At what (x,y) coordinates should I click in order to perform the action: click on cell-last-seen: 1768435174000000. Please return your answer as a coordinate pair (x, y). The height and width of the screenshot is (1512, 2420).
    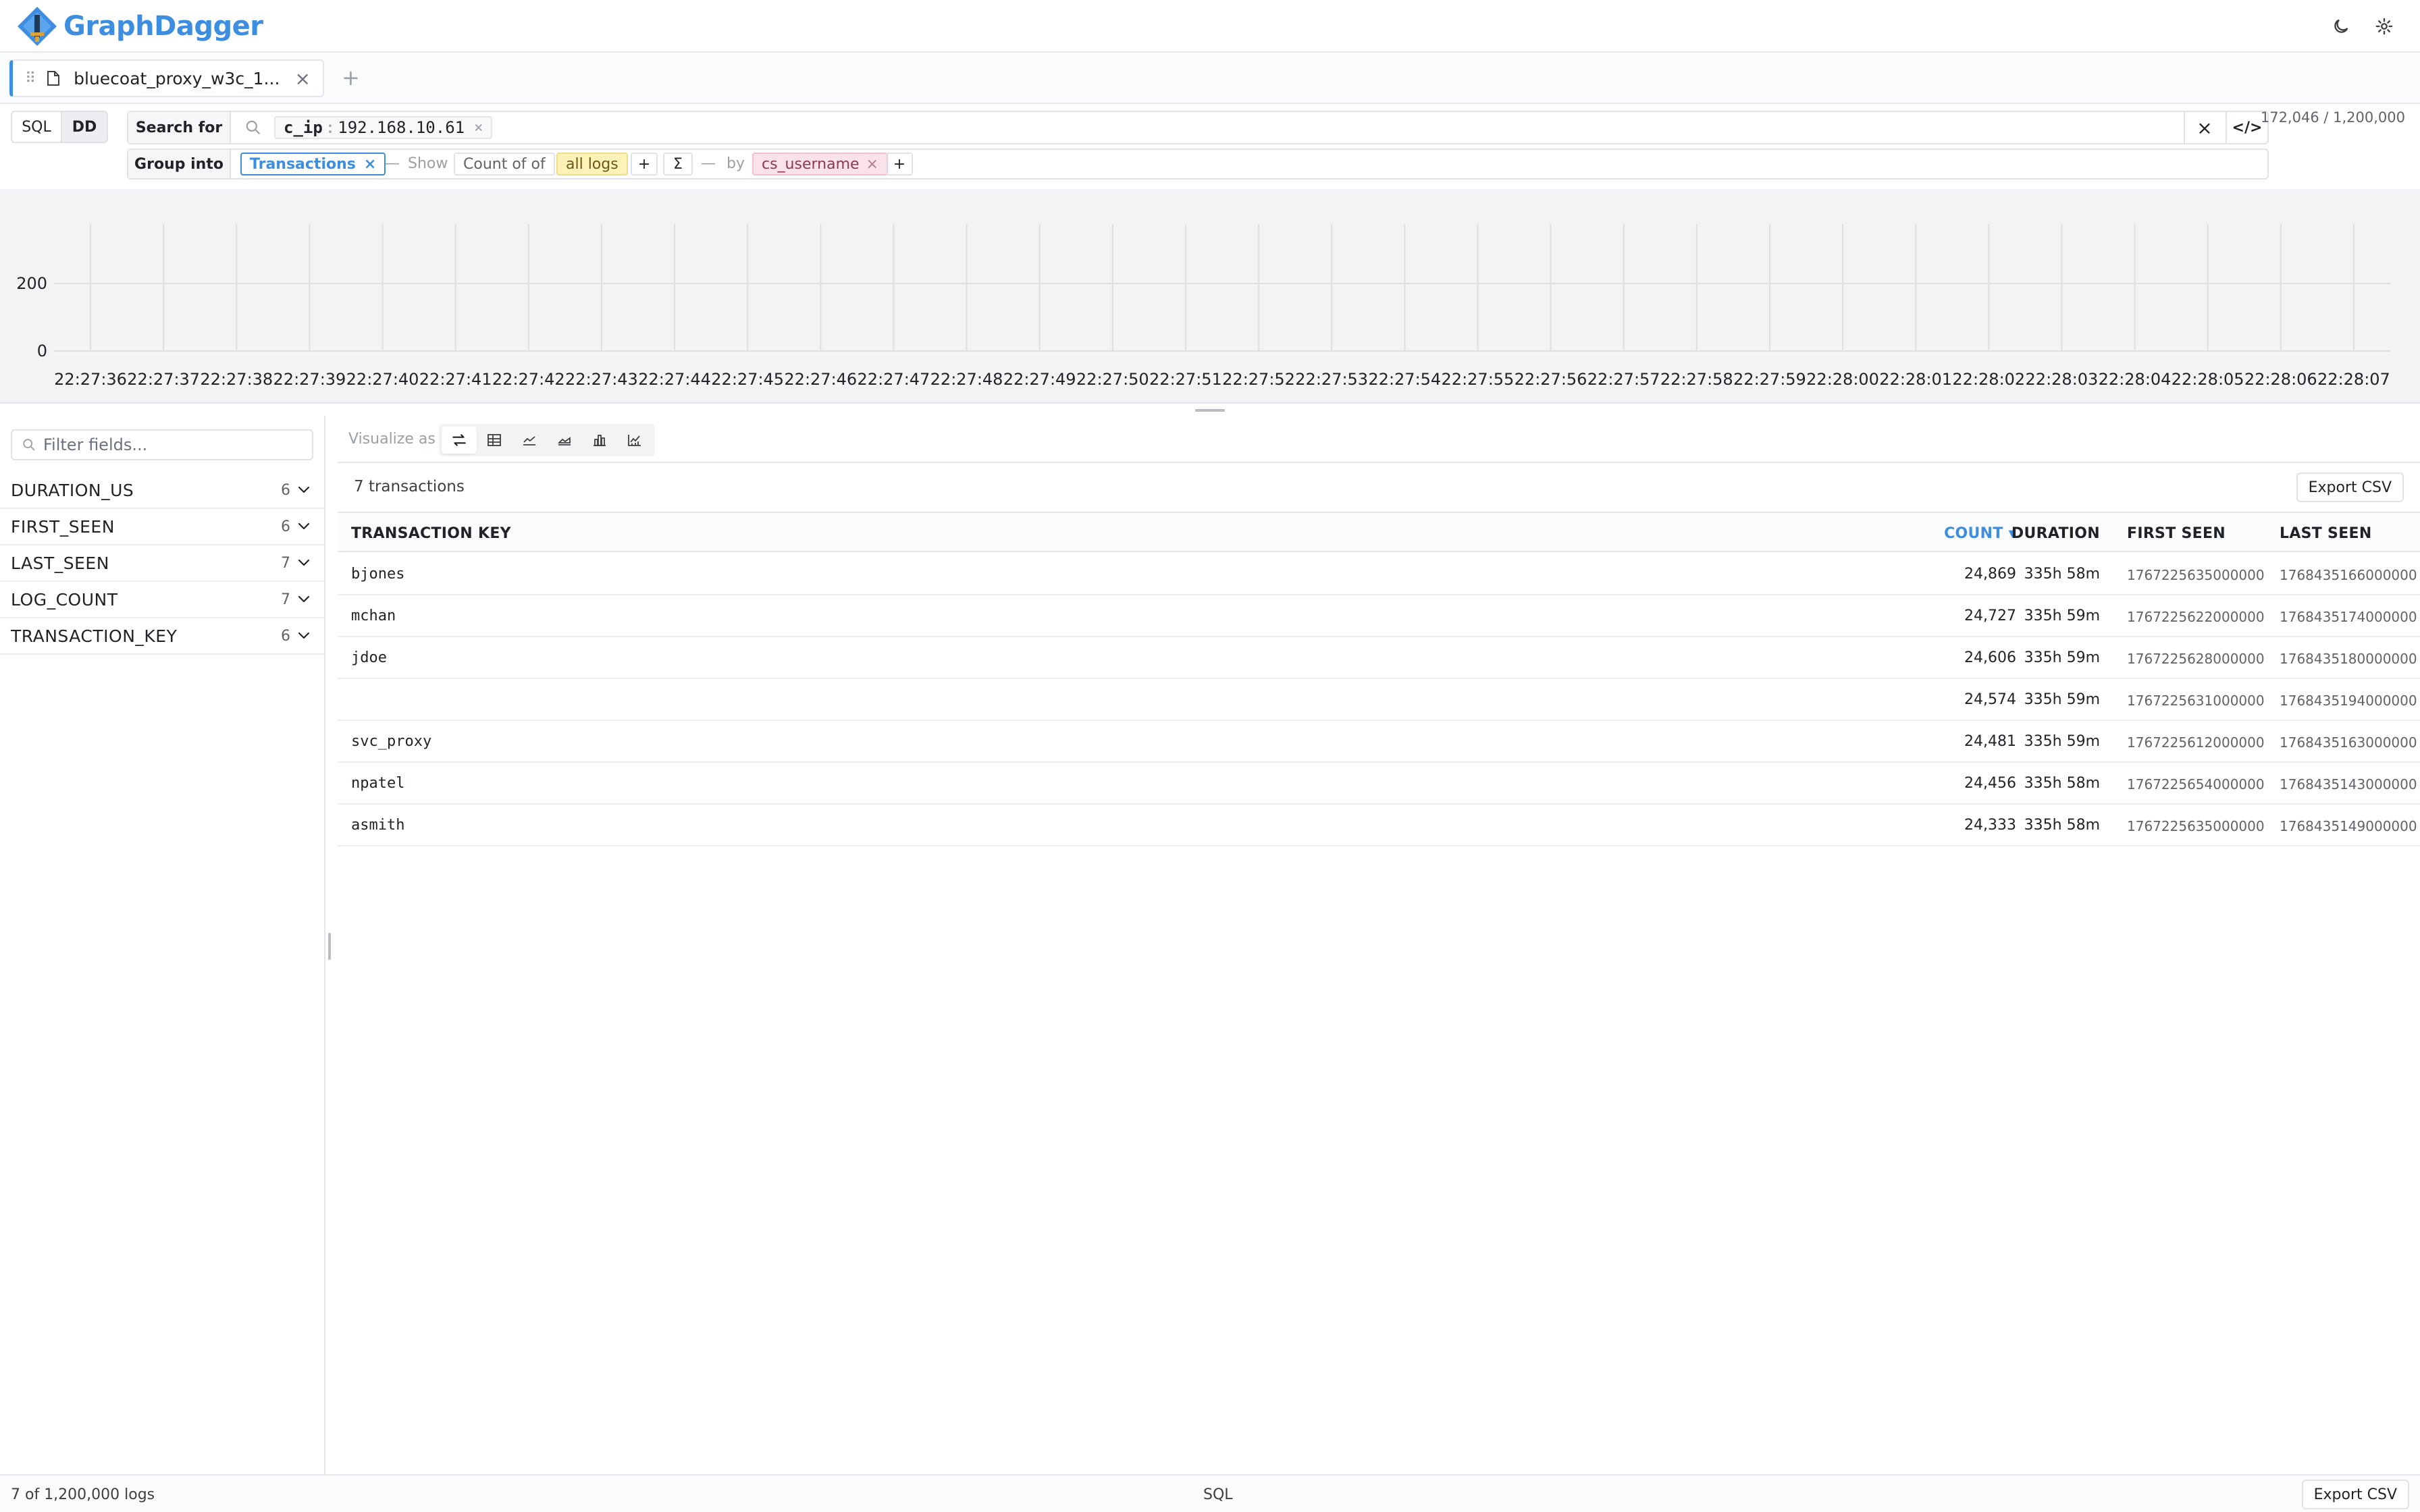
    Looking at the image, I should click on (2348, 617).